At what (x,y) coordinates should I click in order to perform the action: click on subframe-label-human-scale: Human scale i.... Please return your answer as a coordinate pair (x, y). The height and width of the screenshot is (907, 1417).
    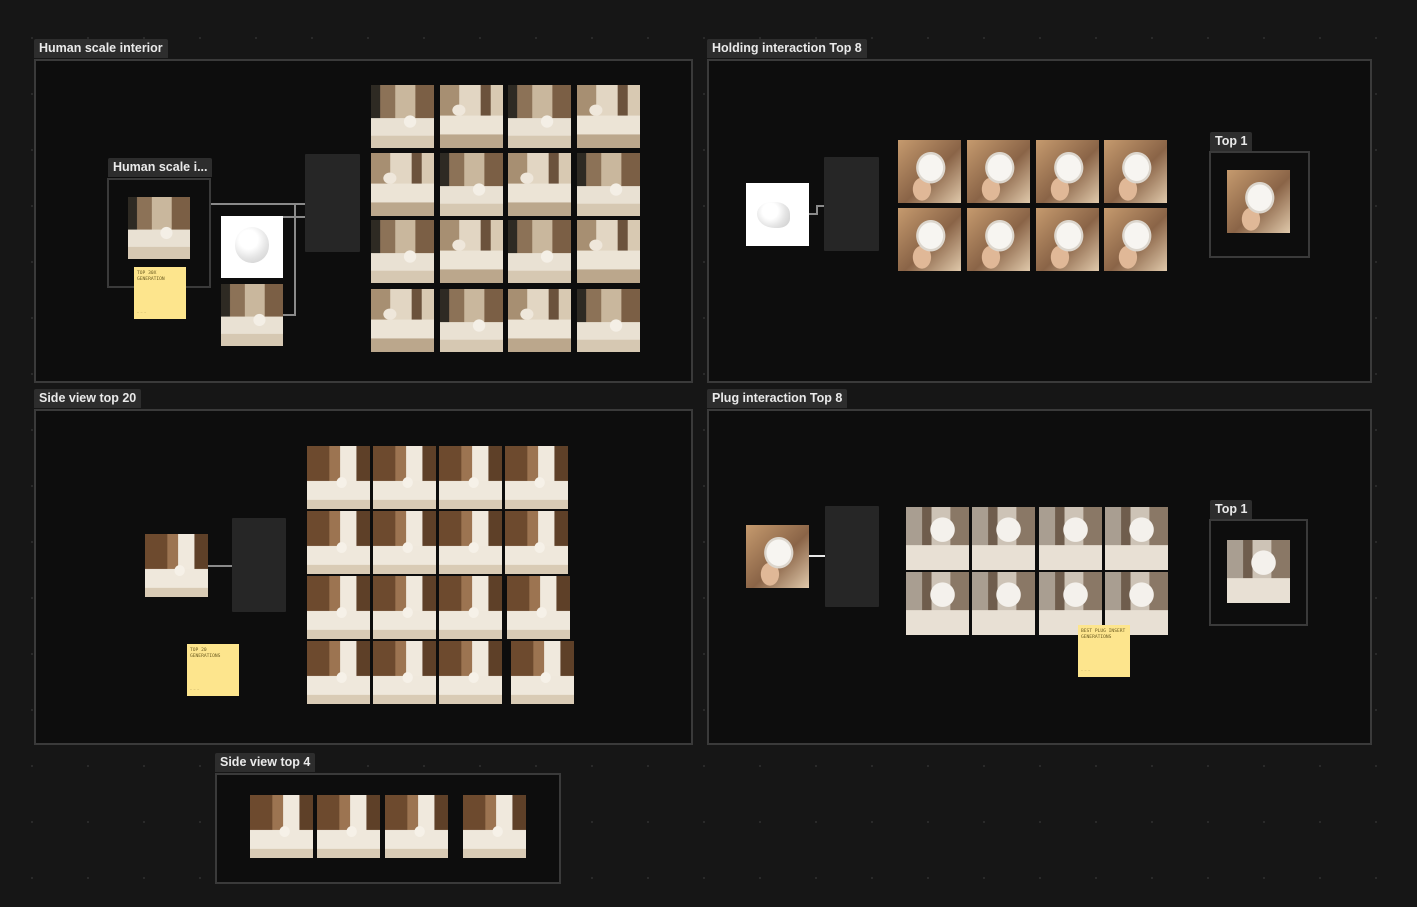
    Looking at the image, I should click on (160, 167).